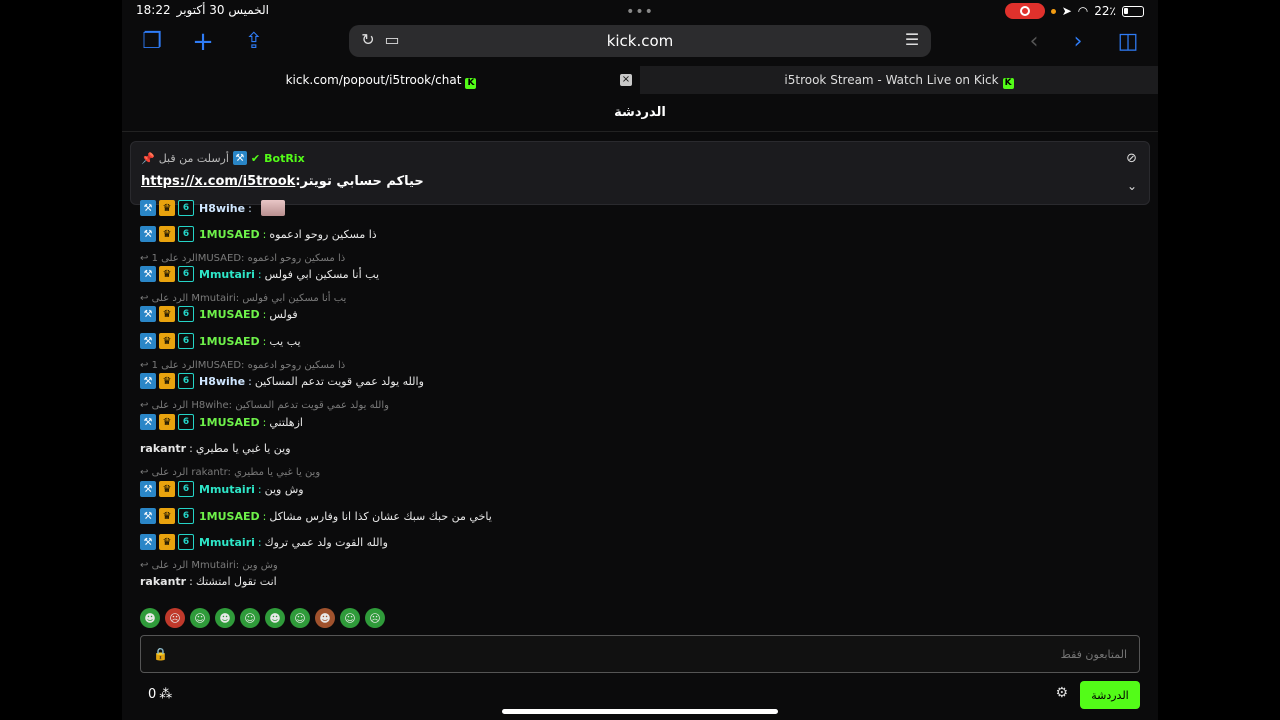 The height and width of the screenshot is (720, 1280). I want to click on status-bar: 18:22 الخميس 30 أكتوبر ••• ➤ ◠ 22٪, so click(640, 11).